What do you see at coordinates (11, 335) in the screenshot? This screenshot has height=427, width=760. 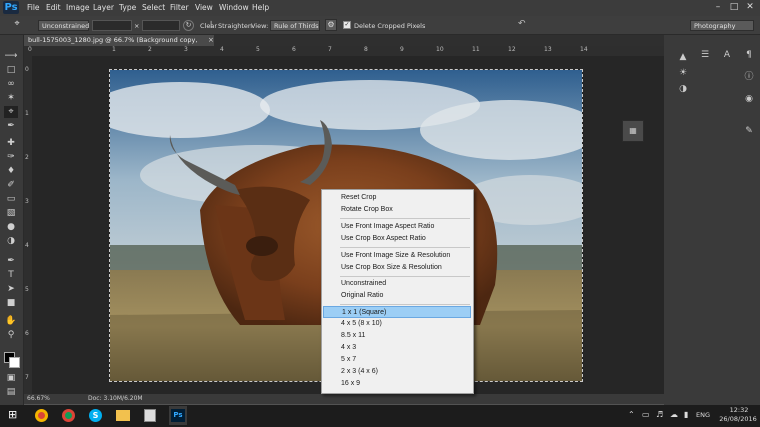 I see `zoom-tool-icon: ⚲` at bounding box center [11, 335].